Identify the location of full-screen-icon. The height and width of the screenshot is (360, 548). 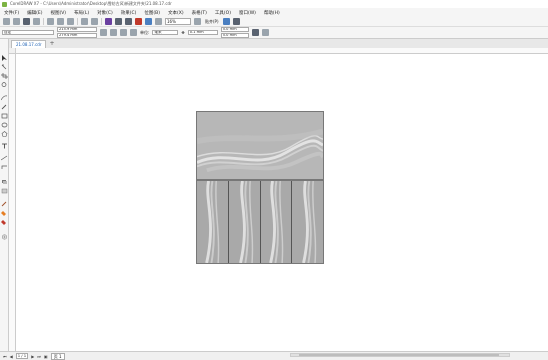
(197, 21).